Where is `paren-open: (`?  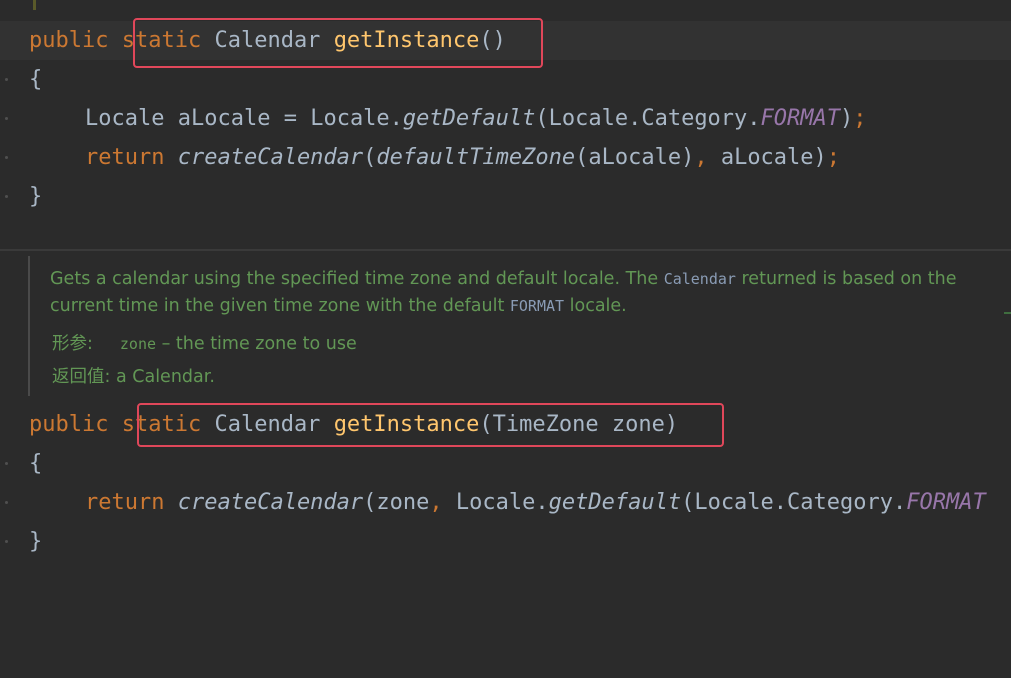
paren-open: ( is located at coordinates (370, 157).